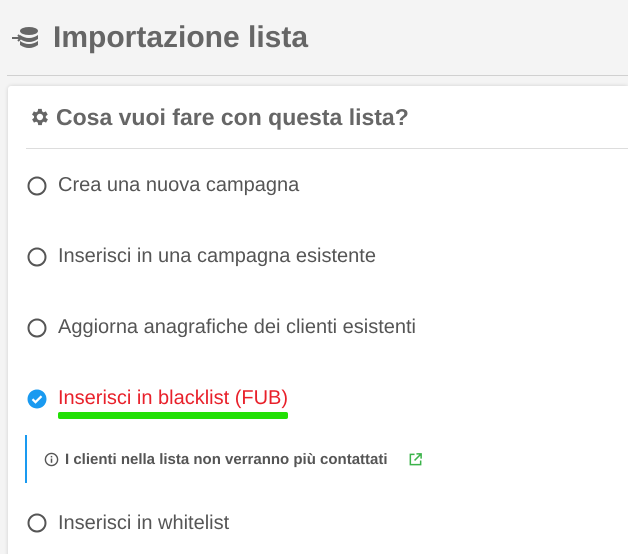  Describe the element at coordinates (415, 459) in the screenshot. I see `external-link-icon` at that location.